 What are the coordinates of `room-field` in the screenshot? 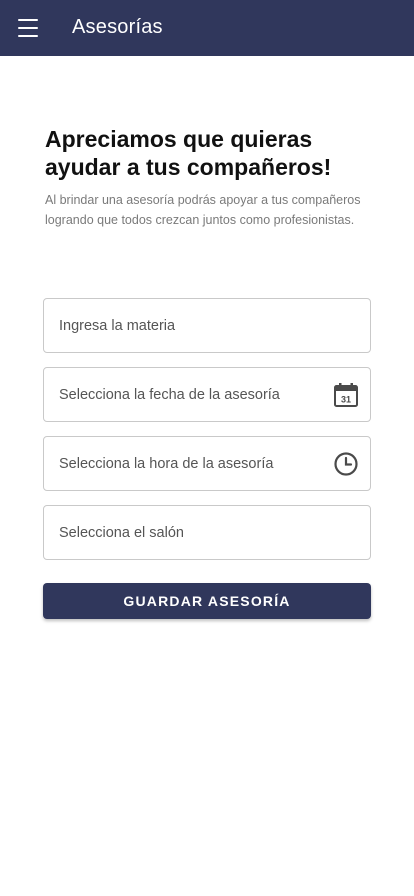 It's located at (207, 532).